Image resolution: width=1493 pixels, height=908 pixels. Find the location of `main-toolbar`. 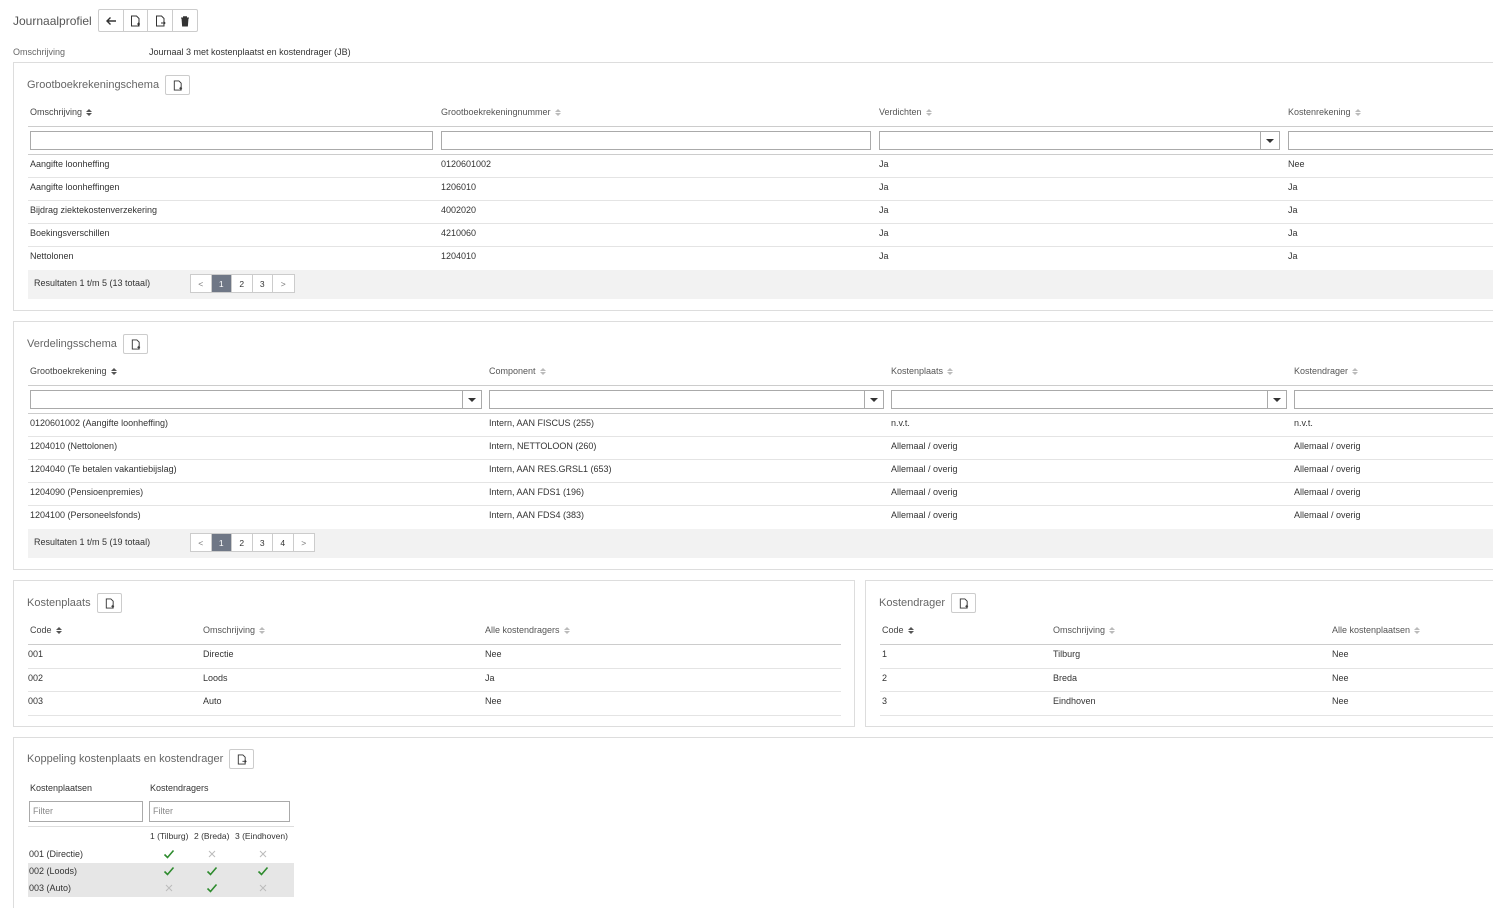

main-toolbar is located at coordinates (148, 20).